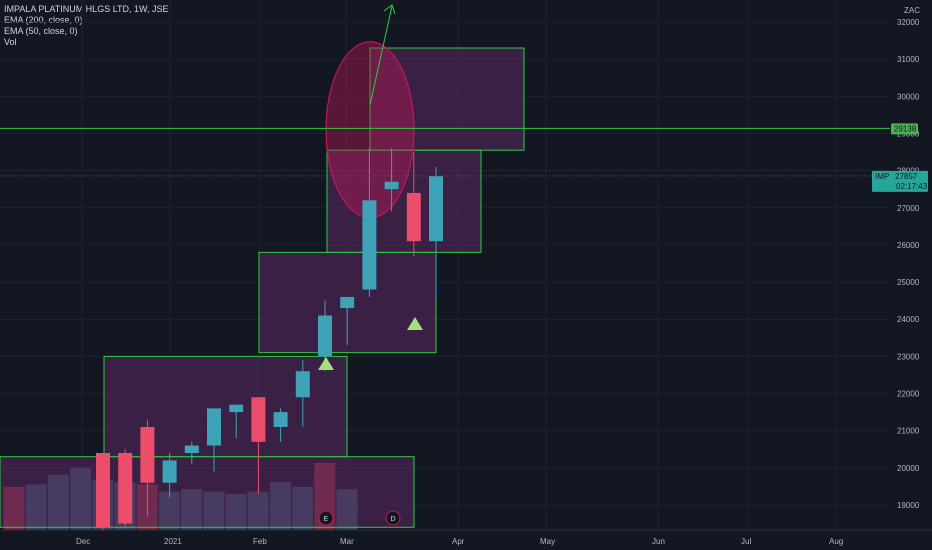 Image resolution: width=932 pixels, height=550 pixels. I want to click on x-tick-label: Apr, so click(458, 541).